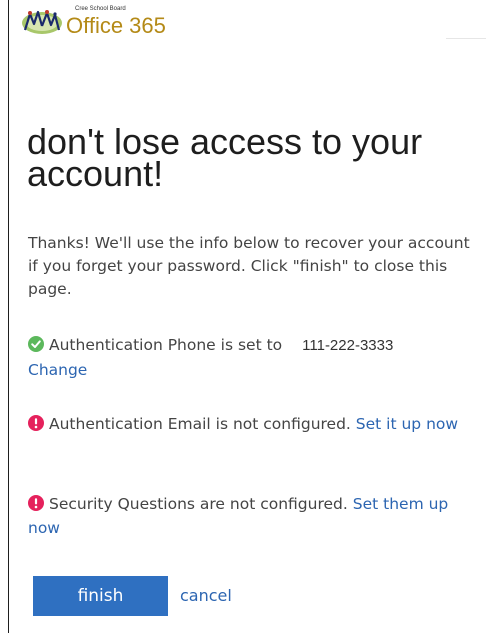 Image resolution: width=487 pixels, height=633 pixels. What do you see at coordinates (407, 424) in the screenshot?
I see `setup-email-link: Set it up now` at bounding box center [407, 424].